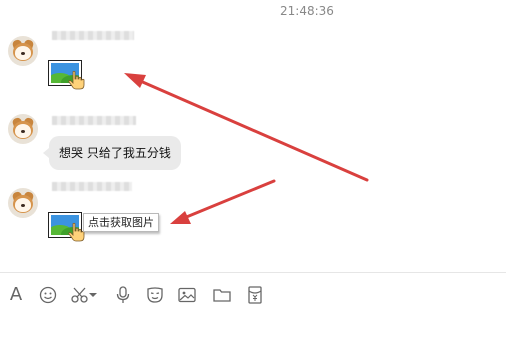 Image resolution: width=506 pixels, height=346 pixels. Describe the element at coordinates (112, 153) in the screenshot. I see `text-message-bubble: 想哭 只给了我五分钱` at that location.